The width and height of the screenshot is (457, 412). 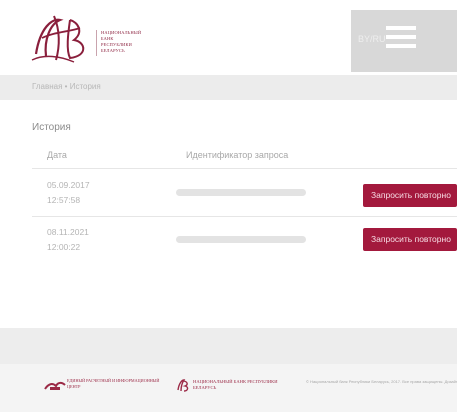 I want to click on nbrb-monogram-logo, so click(x=62, y=38).